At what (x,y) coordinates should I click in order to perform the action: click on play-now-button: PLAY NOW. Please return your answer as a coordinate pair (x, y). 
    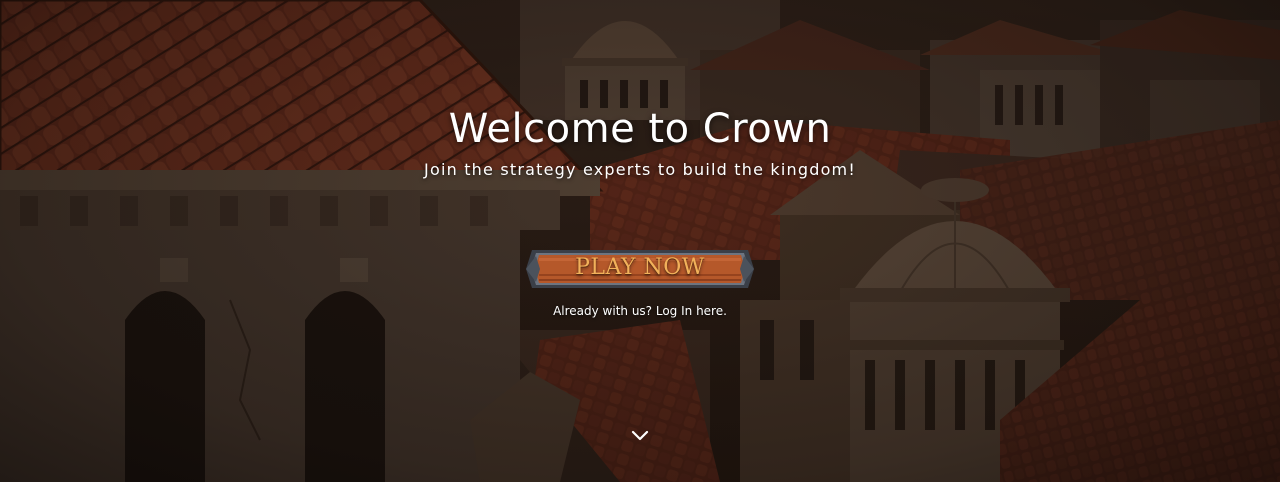
    Looking at the image, I should click on (640, 269).